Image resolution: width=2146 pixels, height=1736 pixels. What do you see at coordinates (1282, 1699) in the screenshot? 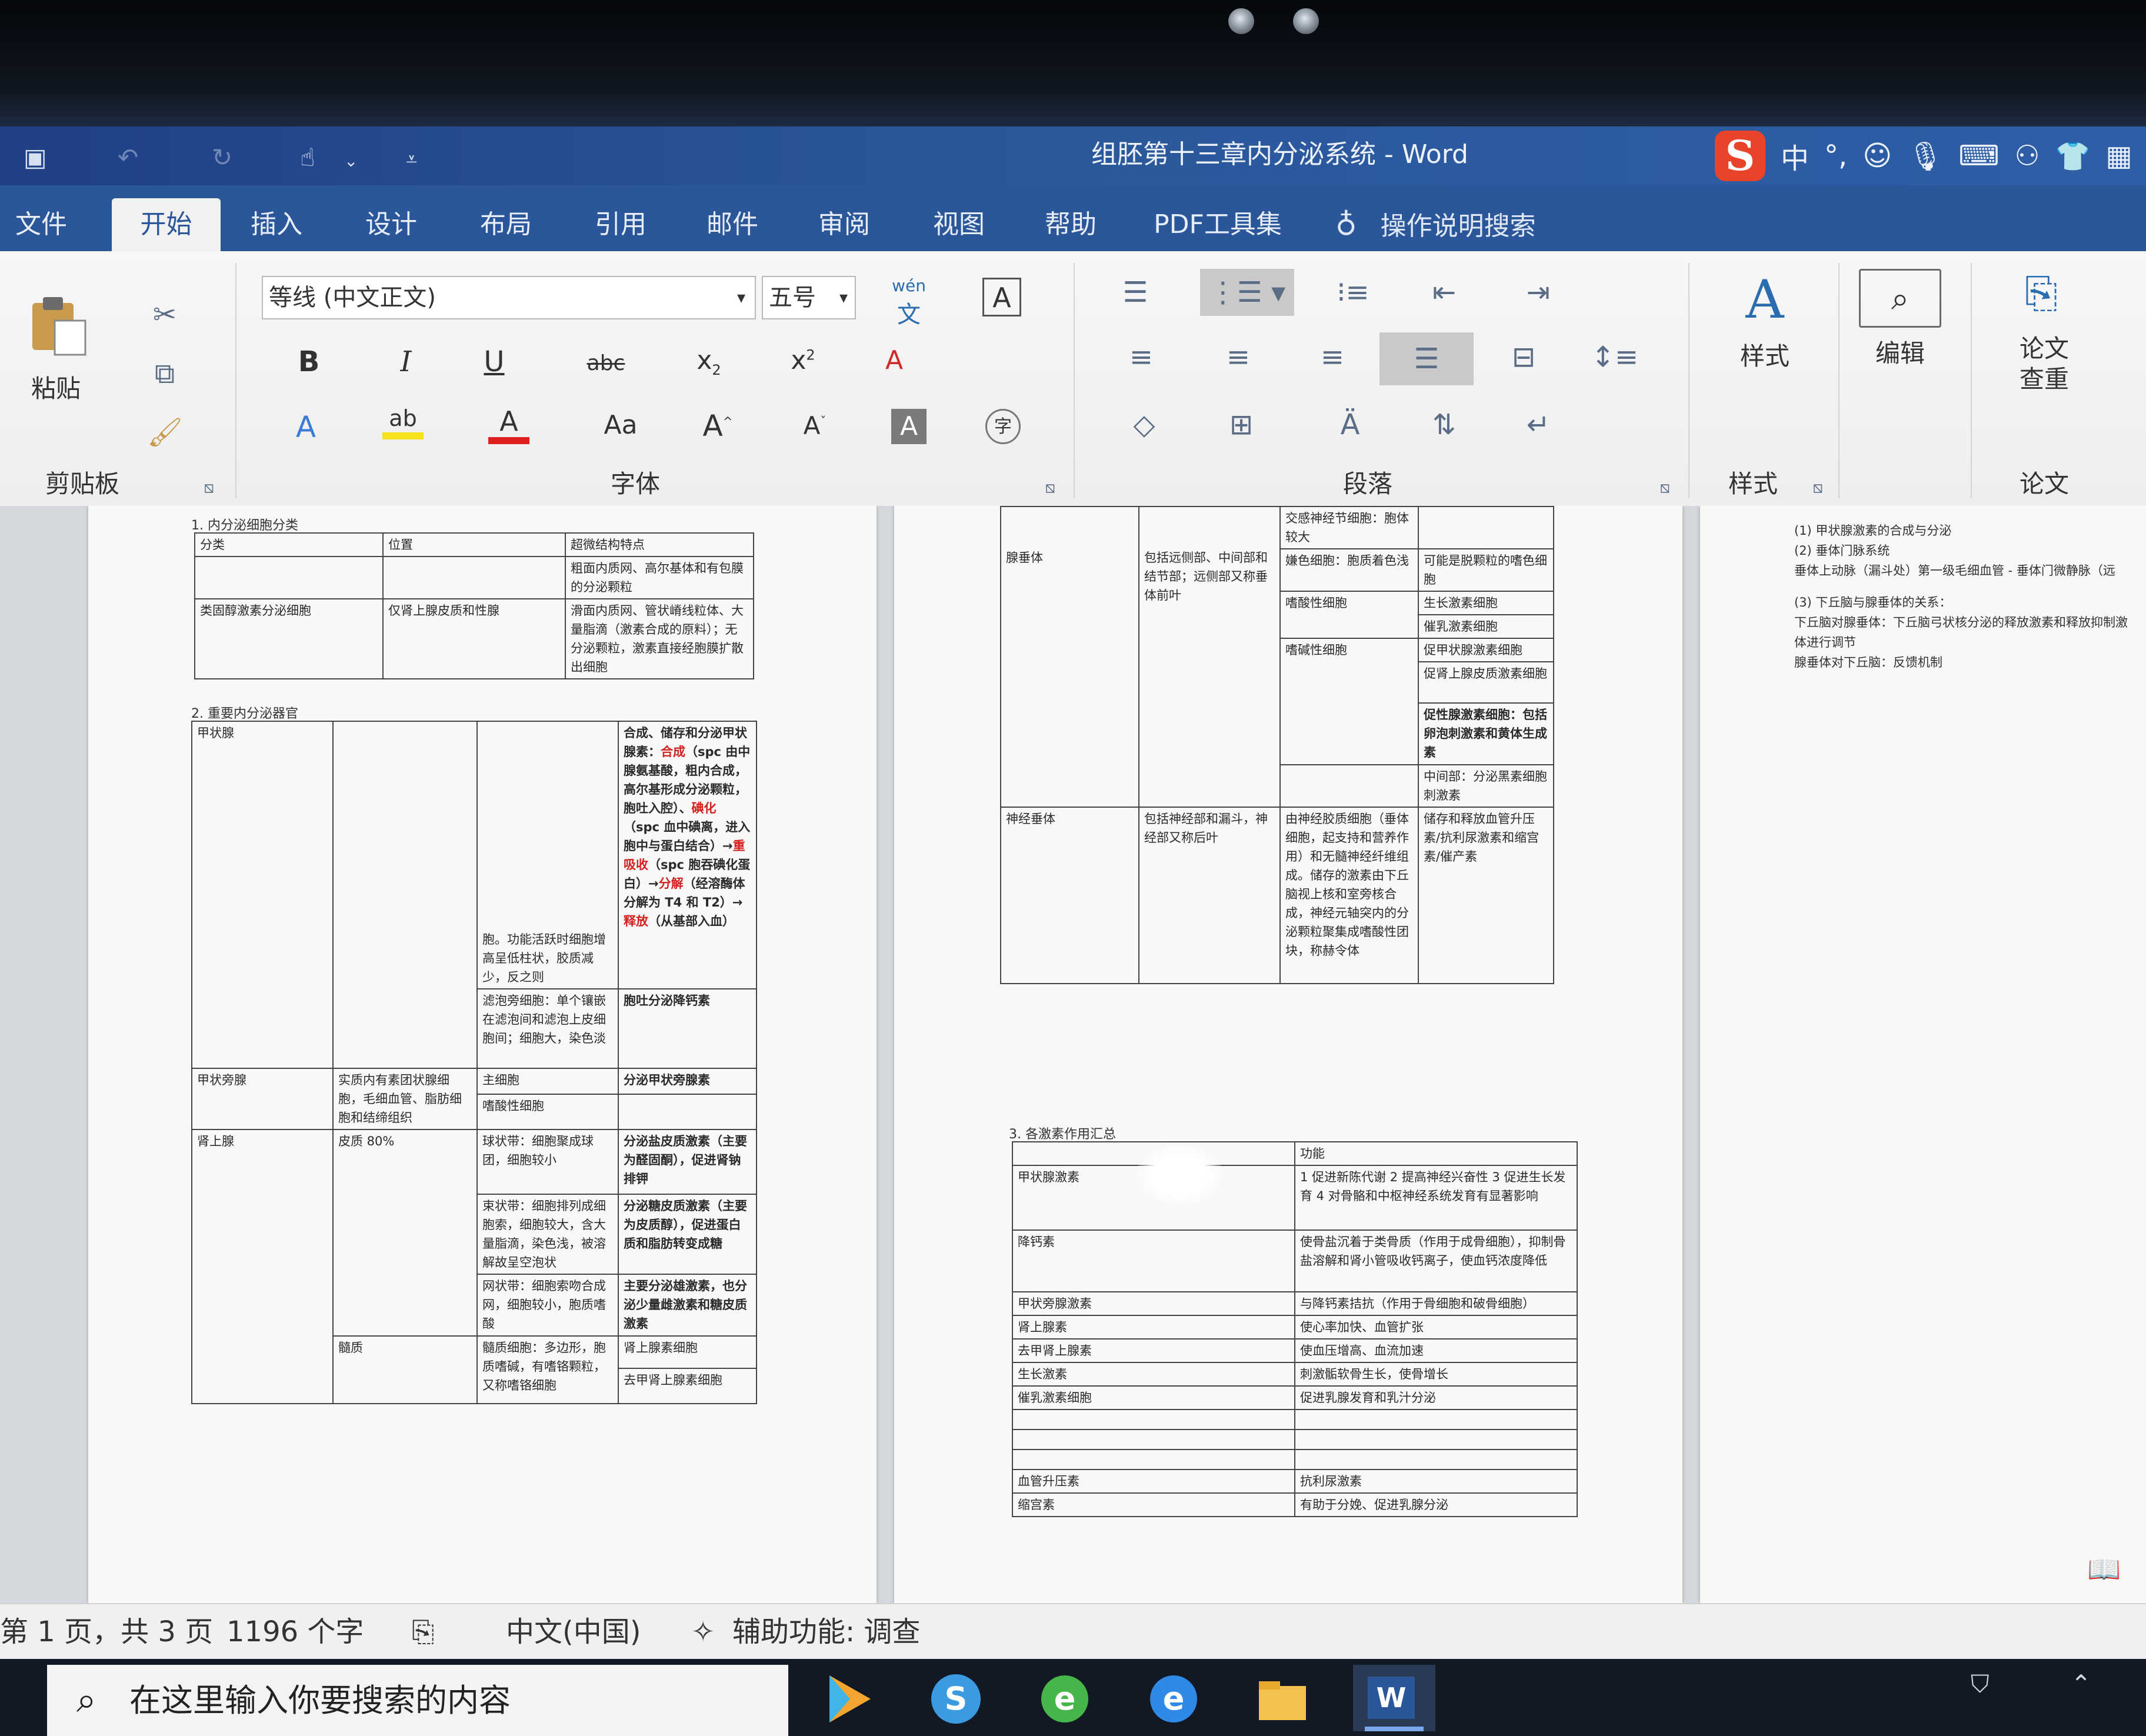
I see `file-explorer-icon` at bounding box center [1282, 1699].